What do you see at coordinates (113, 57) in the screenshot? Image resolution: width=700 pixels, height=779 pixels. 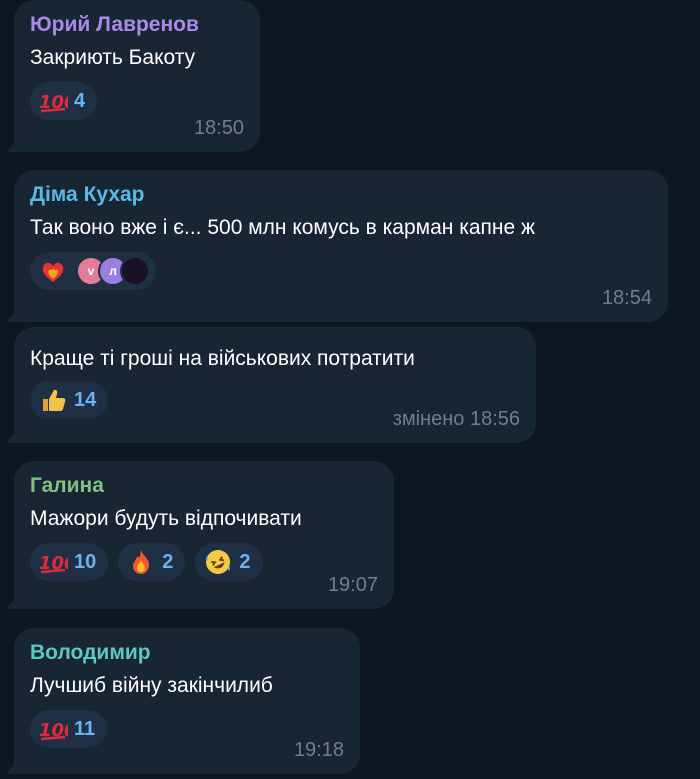 I see `message-text: Закриють Бакоту` at bounding box center [113, 57].